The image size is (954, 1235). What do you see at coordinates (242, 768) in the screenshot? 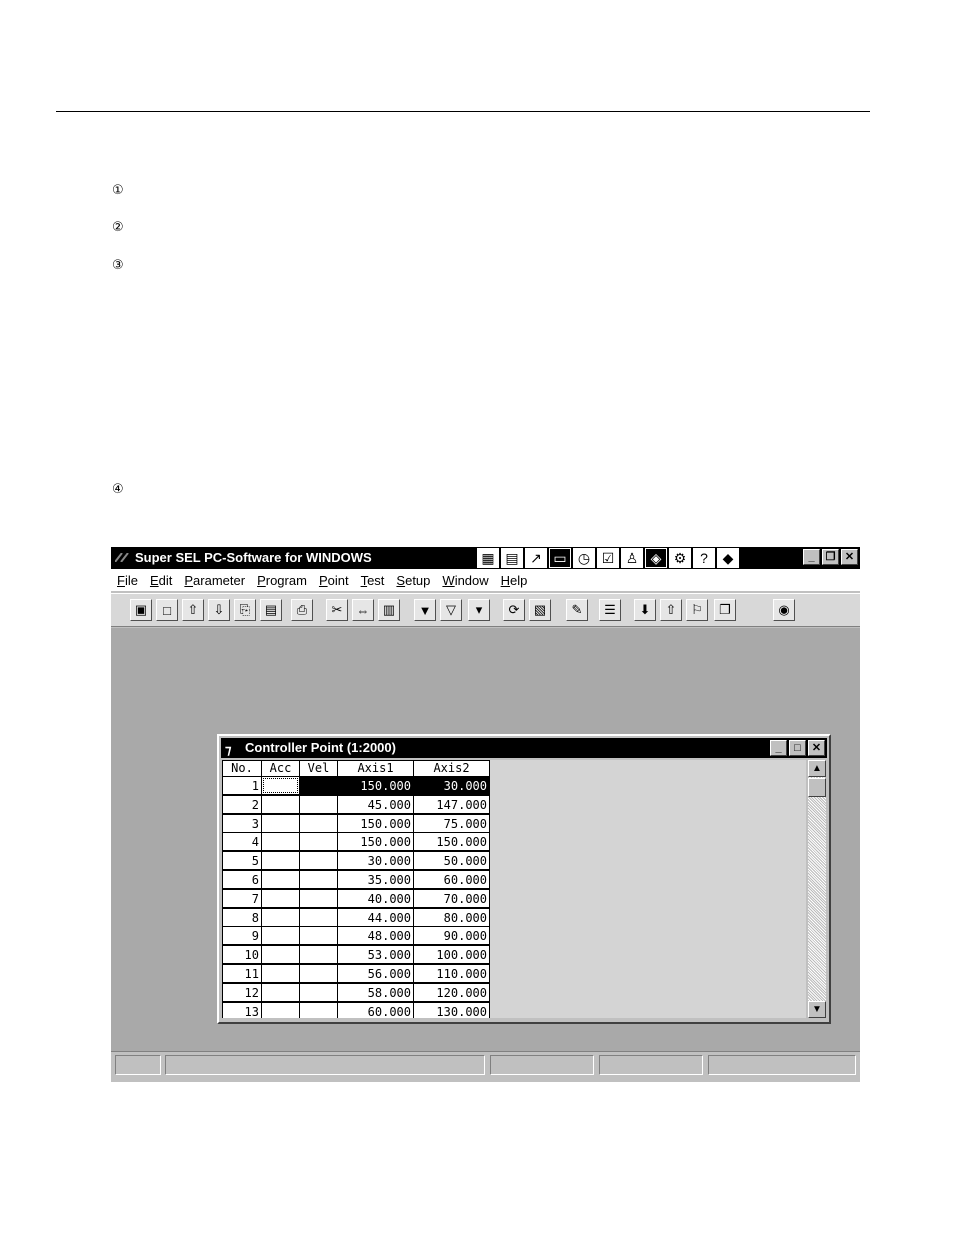
I see `col-header-no: No.` at bounding box center [242, 768].